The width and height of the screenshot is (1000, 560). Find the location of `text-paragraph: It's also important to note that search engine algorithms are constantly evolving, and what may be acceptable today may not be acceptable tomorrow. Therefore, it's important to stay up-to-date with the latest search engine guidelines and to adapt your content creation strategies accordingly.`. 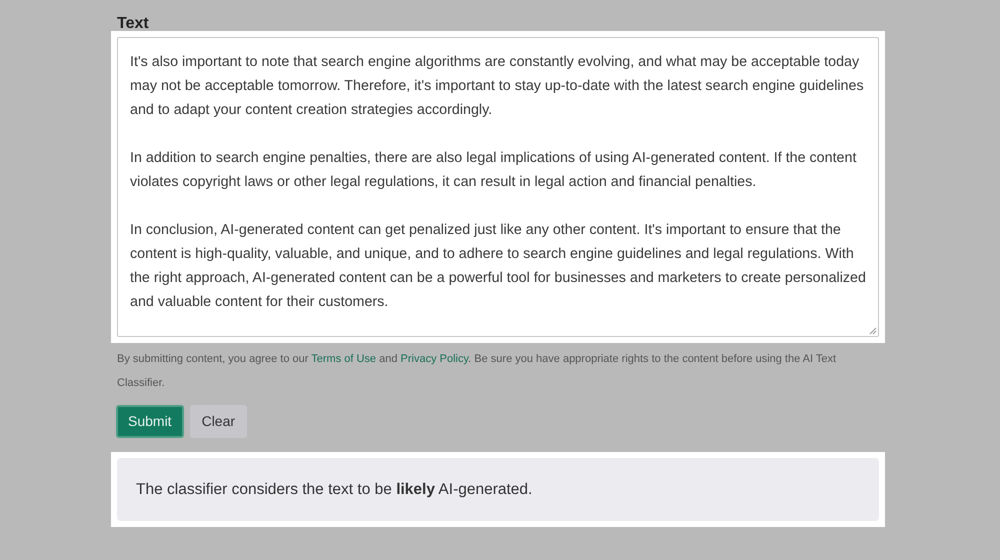

text-paragraph: It's also important to note that search engine algorithms are constantly evolving, and what may be acceptable today may not be acceptable tomorrow. Therefore, it's important to stay up-to-date with the latest search engine guidelines and to adapt your content creation strategies accordingly. is located at coordinates (497, 86).